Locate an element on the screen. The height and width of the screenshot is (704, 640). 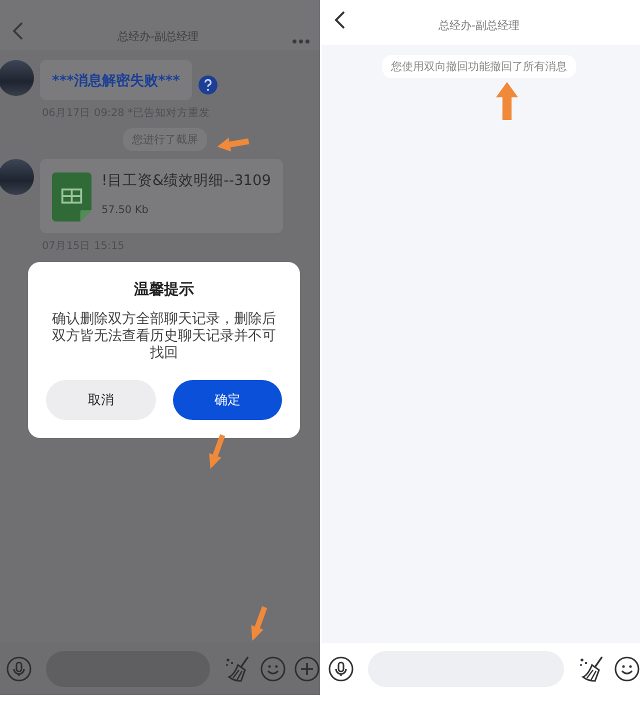
spreadsheet-file-icon is located at coordinates (72, 197).